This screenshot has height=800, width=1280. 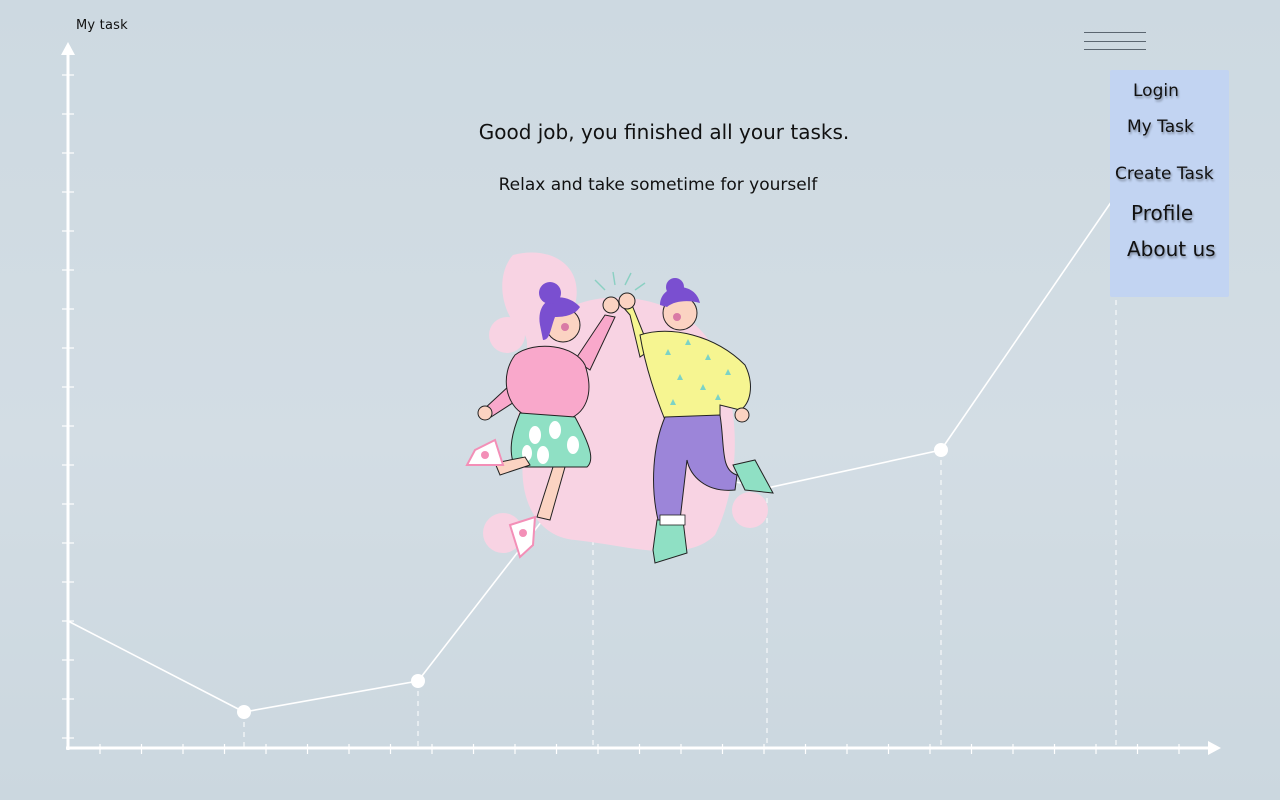 I want to click on hamburger-menu-icon, so click(x=1116, y=41).